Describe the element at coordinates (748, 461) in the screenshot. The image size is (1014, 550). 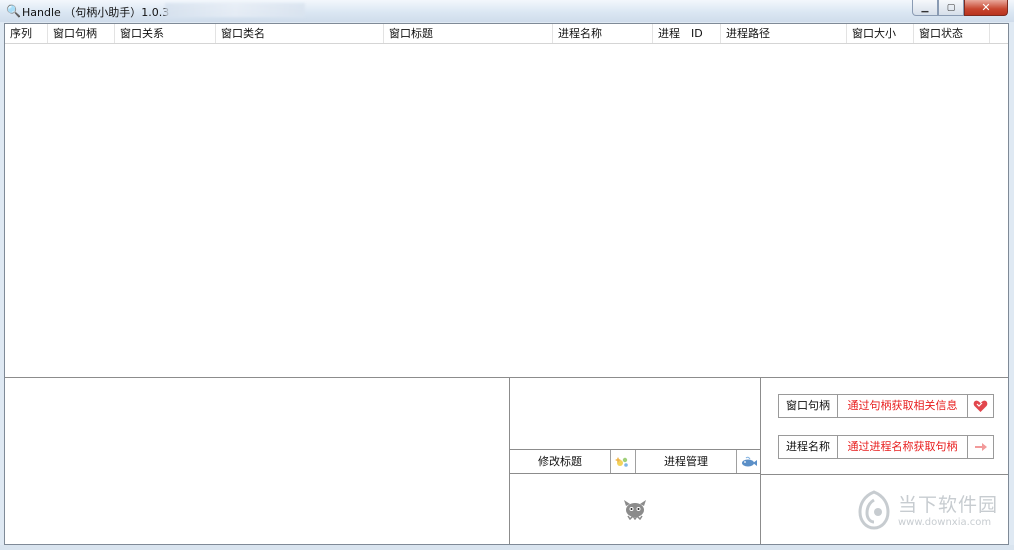
I see `fish-icon` at that location.